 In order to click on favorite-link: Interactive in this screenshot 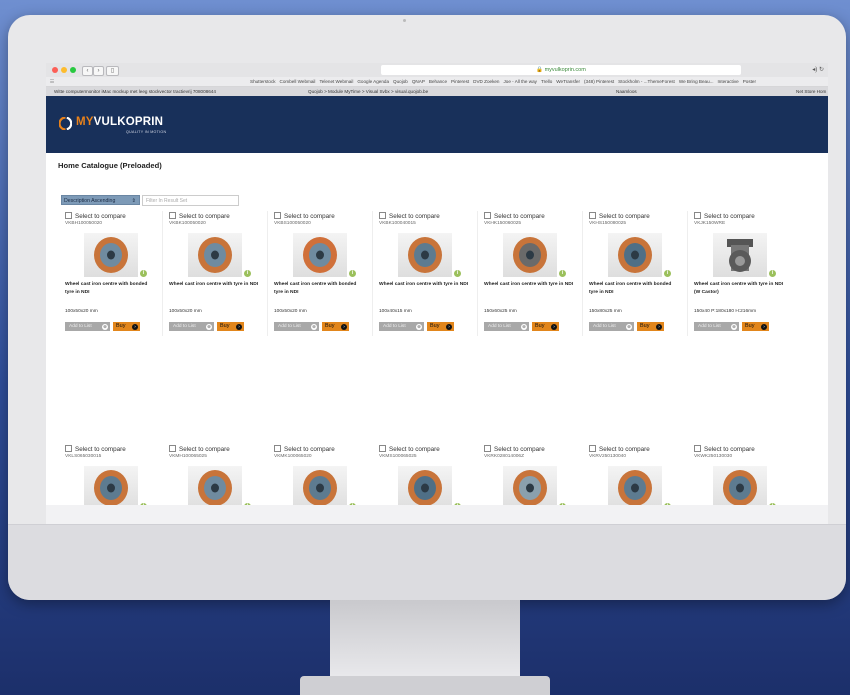, I will do `click(728, 81)`.